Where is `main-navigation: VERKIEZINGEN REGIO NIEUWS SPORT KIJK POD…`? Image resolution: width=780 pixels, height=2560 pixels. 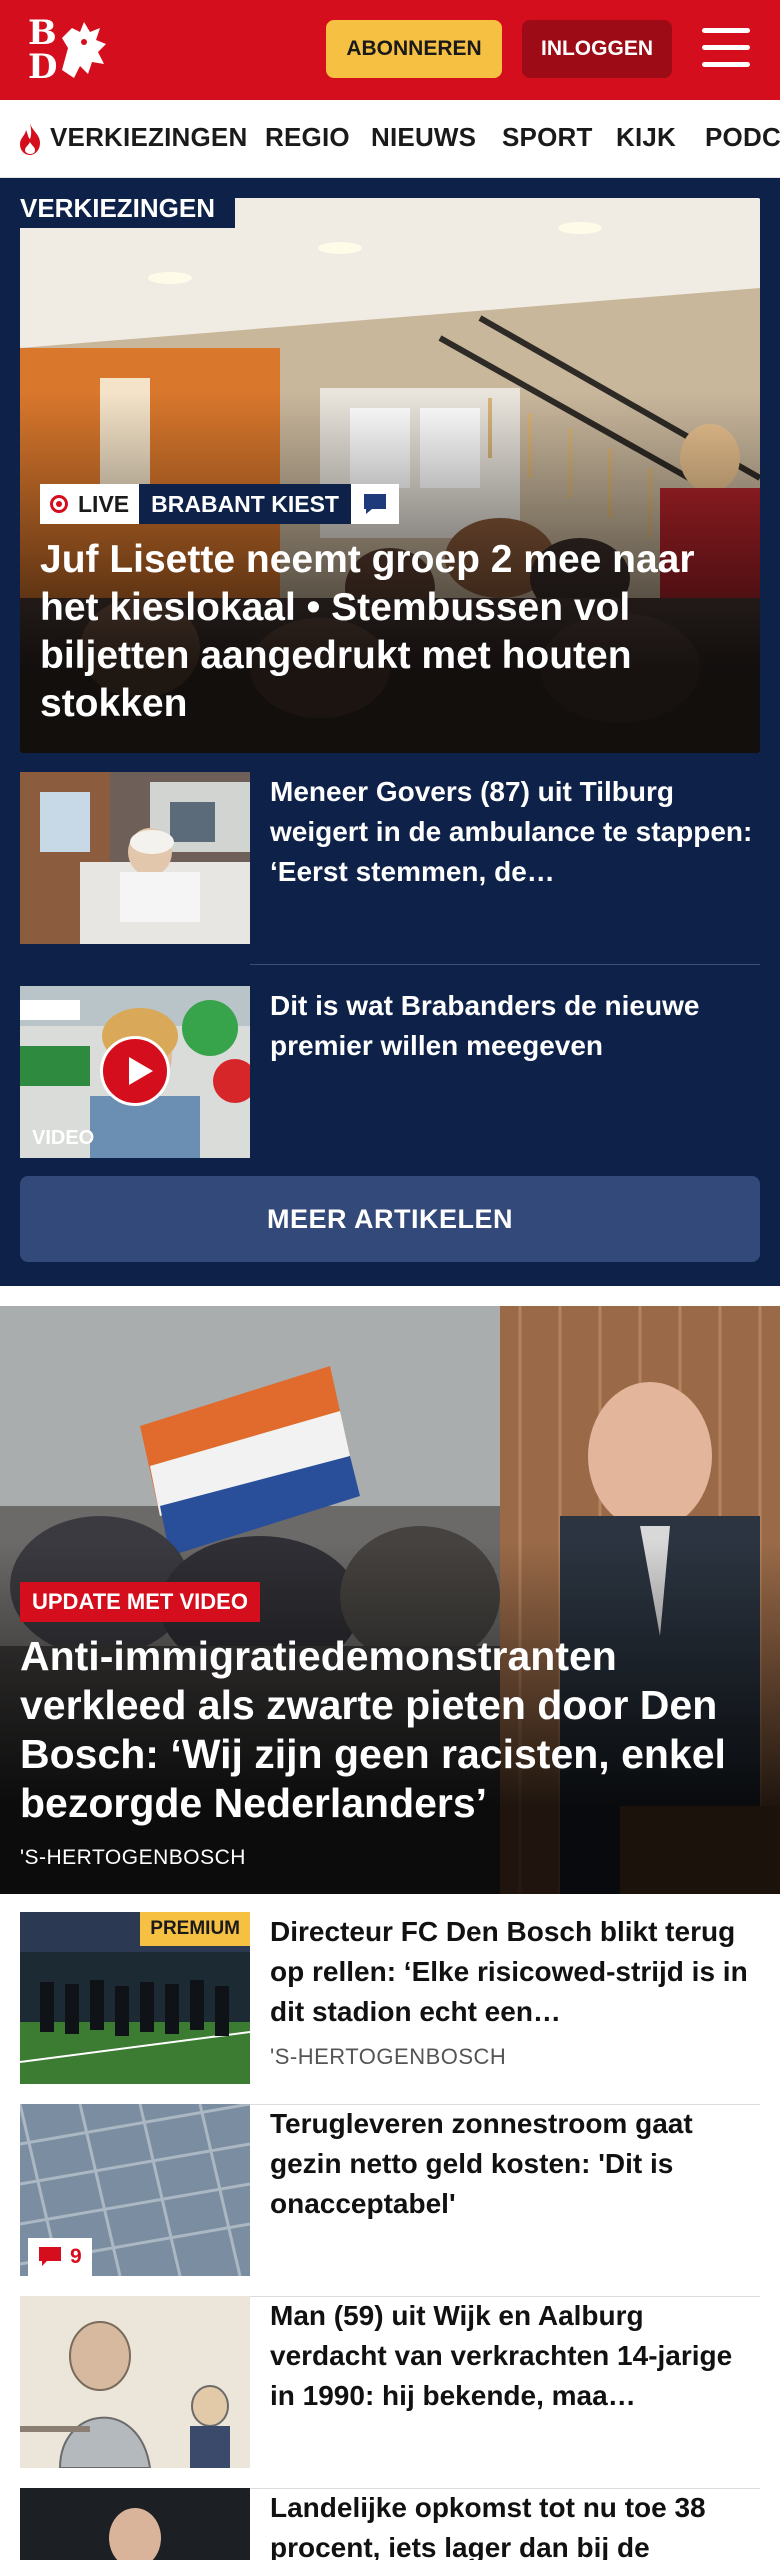 main-navigation: VERKIEZINGEN REGIO NIEUWS SPORT KIJK POD… is located at coordinates (390, 139).